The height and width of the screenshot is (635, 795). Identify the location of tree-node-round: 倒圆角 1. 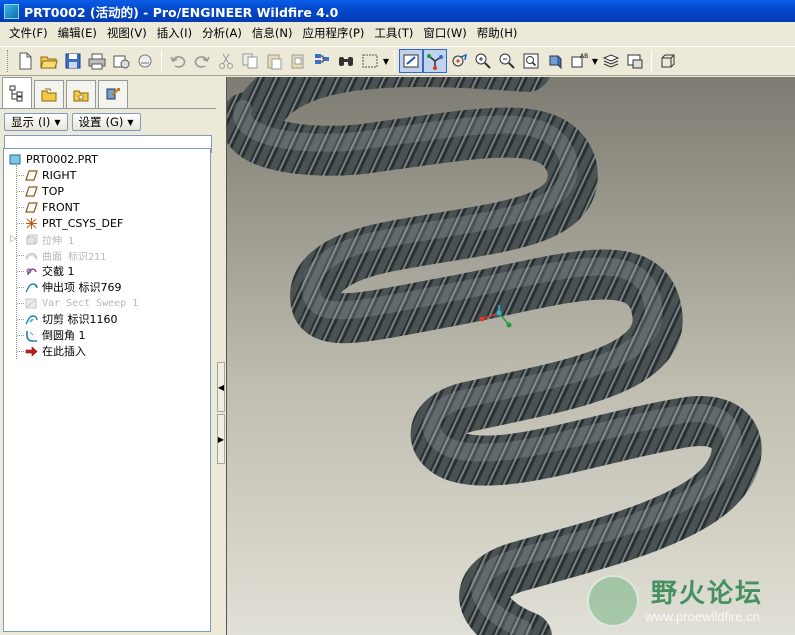
(55, 335).